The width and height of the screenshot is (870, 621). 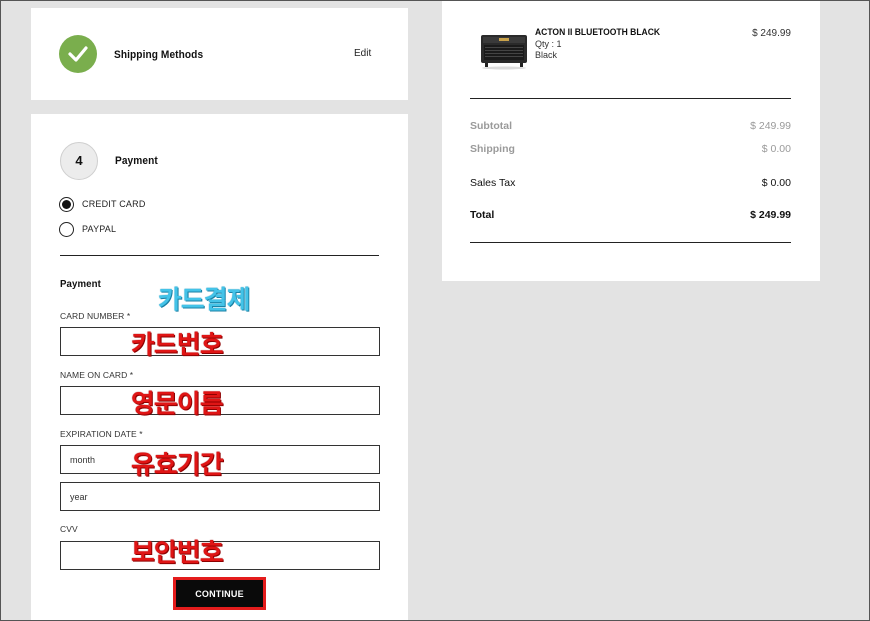 I want to click on paypal-option: PAYPAL, so click(x=87, y=229).